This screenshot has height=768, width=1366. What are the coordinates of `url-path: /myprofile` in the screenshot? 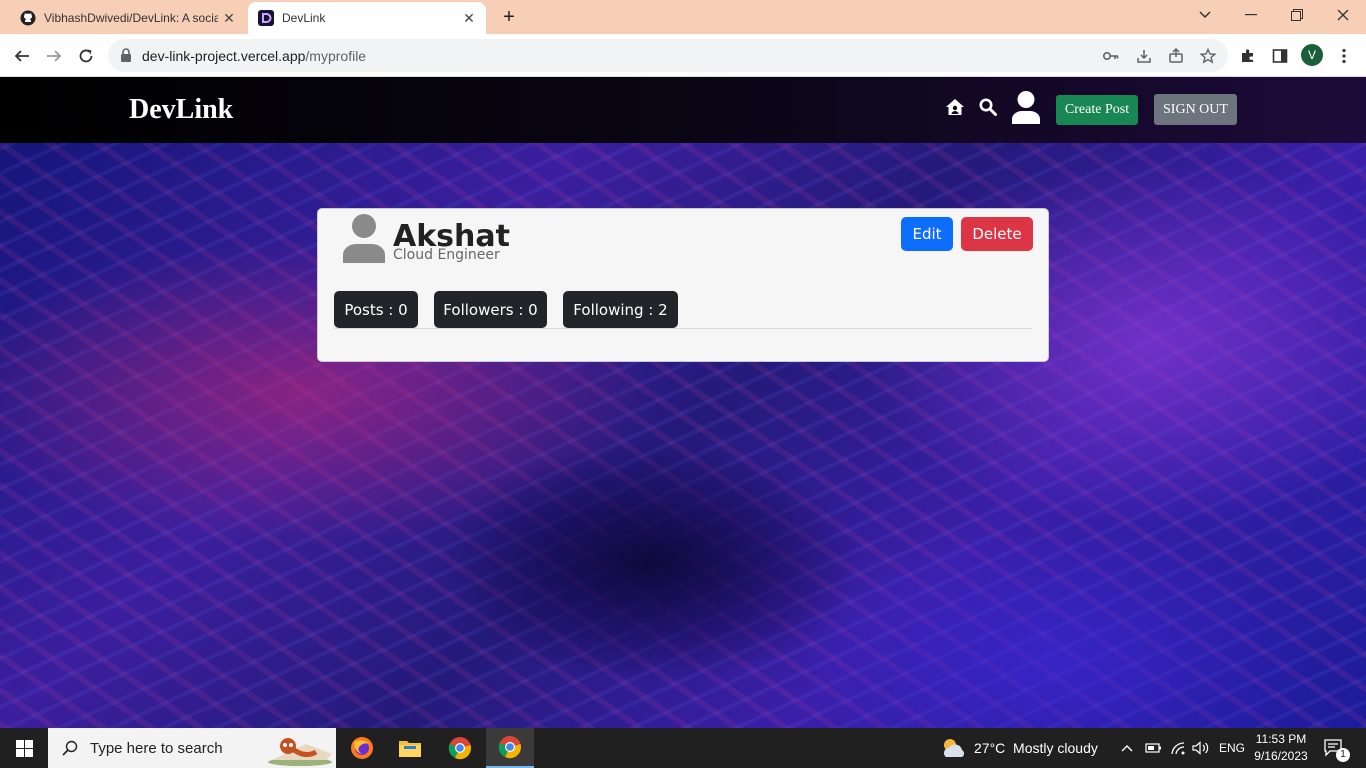 It's located at (336, 56).